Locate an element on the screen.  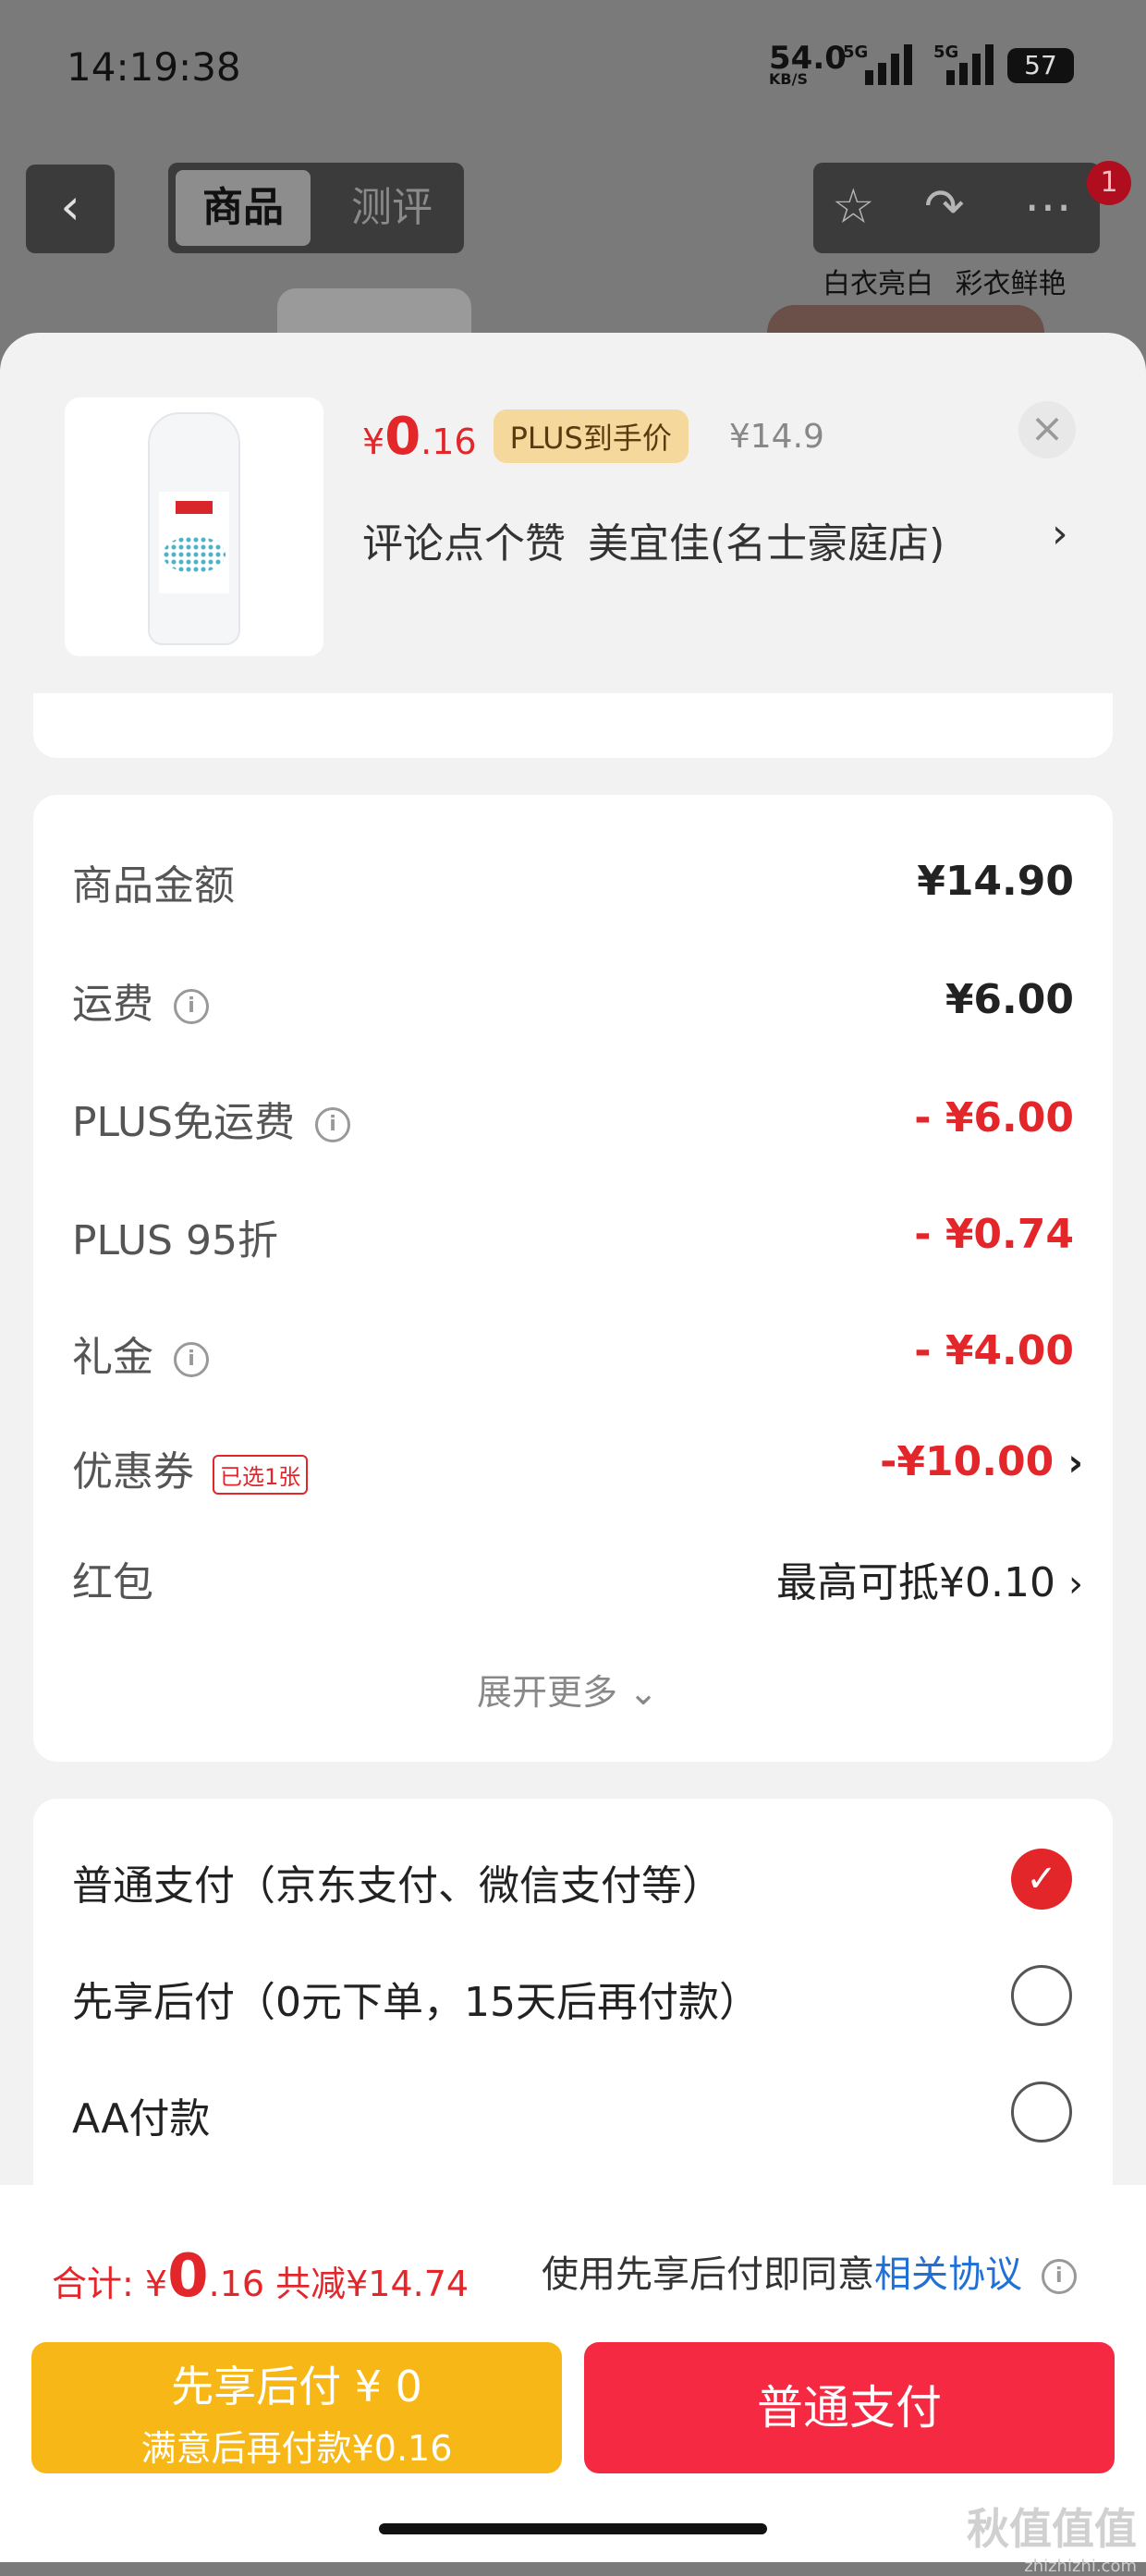
plus95-value: - ¥0.74 is located at coordinates (994, 1234).